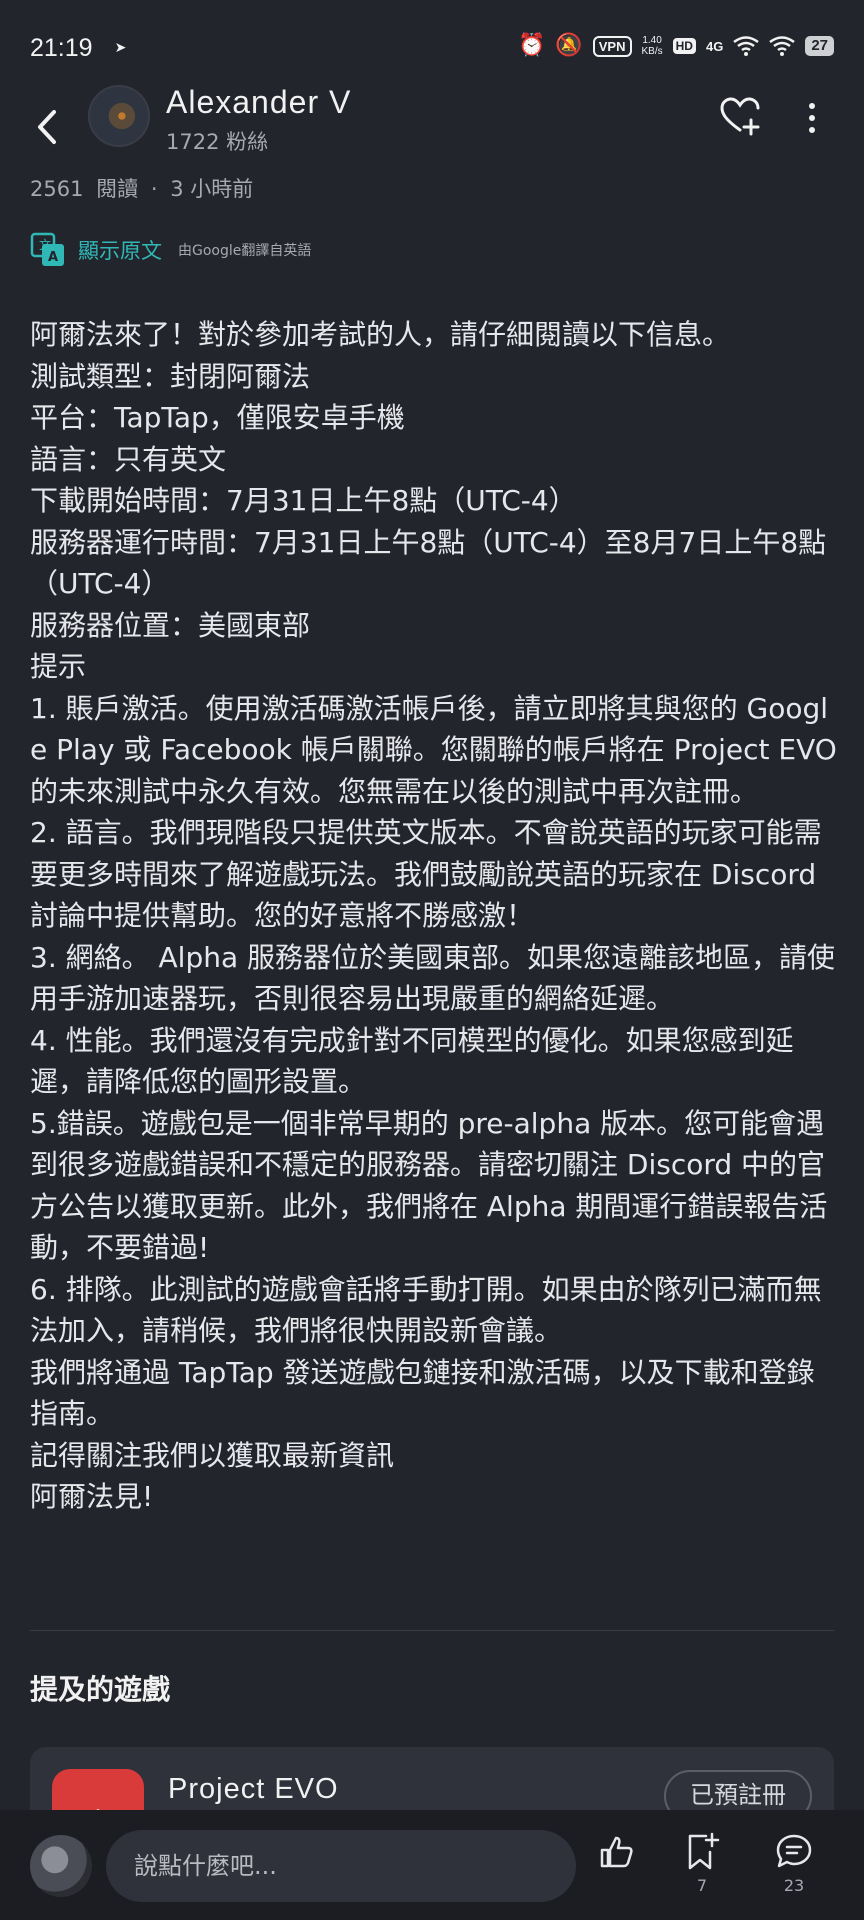  I want to click on post-line: 阿爾法見!, so click(92, 1496).